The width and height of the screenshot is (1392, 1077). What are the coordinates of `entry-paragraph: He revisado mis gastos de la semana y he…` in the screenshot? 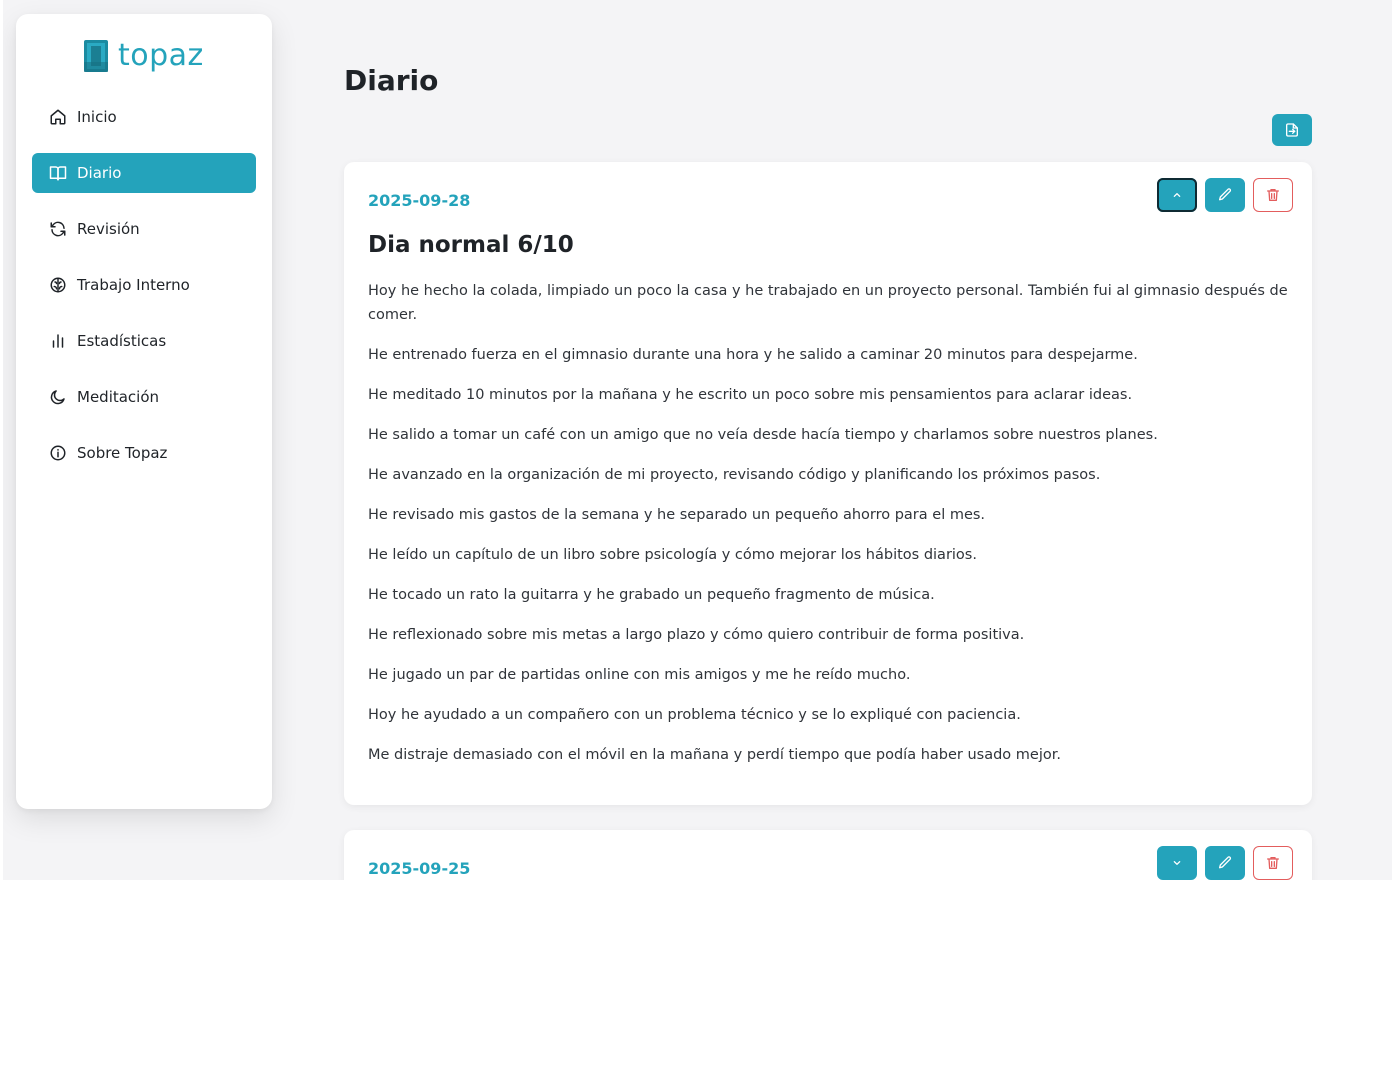 It's located at (677, 515).